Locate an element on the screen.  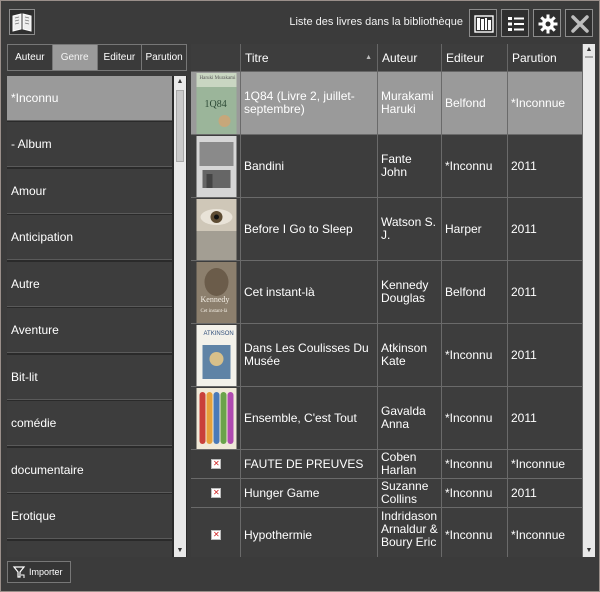
gear-icon is located at coordinates (547, 23).